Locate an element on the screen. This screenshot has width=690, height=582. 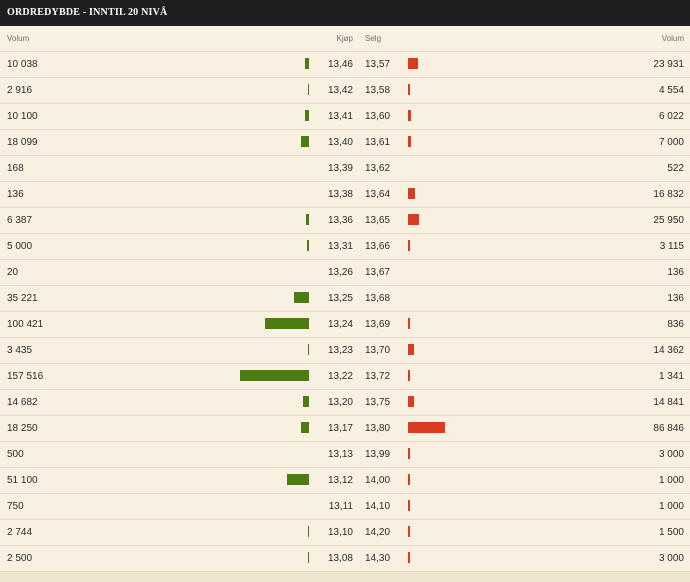
bid-price-cell: 13,41 is located at coordinates (340, 116).